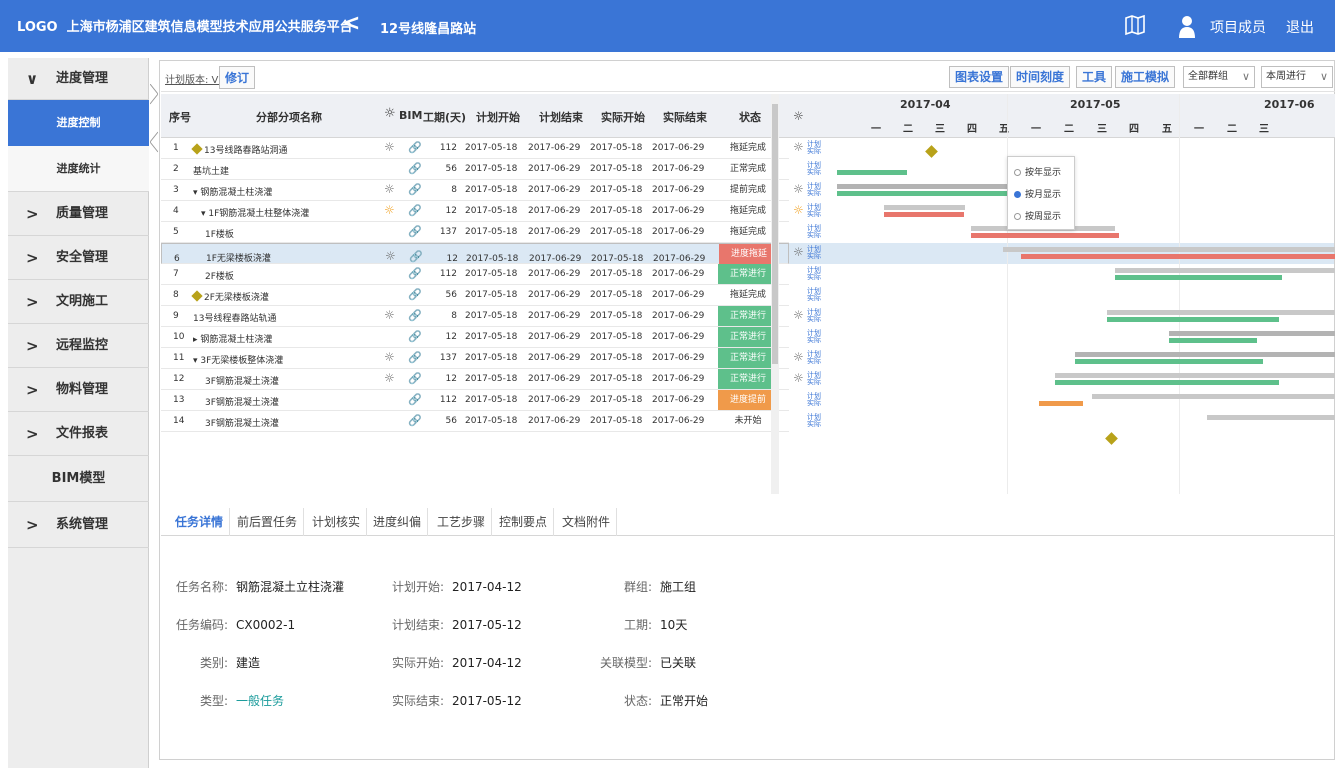  I want to click on tab-progress-correction: 进度纠偏, so click(398, 522).